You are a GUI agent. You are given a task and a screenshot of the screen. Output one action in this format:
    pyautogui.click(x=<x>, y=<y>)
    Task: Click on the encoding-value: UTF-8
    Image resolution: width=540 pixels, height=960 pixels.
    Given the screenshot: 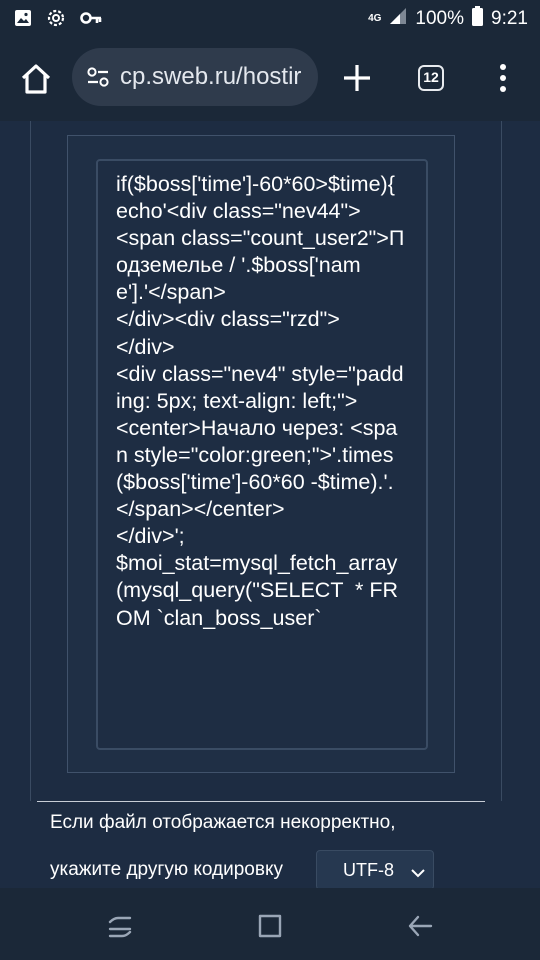 What is the action you would take?
    pyautogui.click(x=368, y=870)
    